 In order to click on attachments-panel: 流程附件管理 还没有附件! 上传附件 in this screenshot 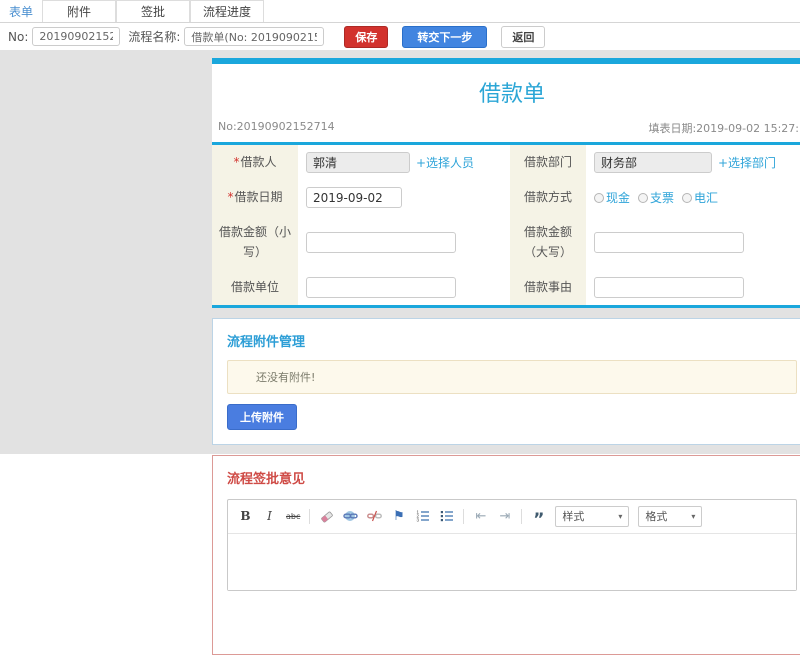, I will do `click(506, 381)`.